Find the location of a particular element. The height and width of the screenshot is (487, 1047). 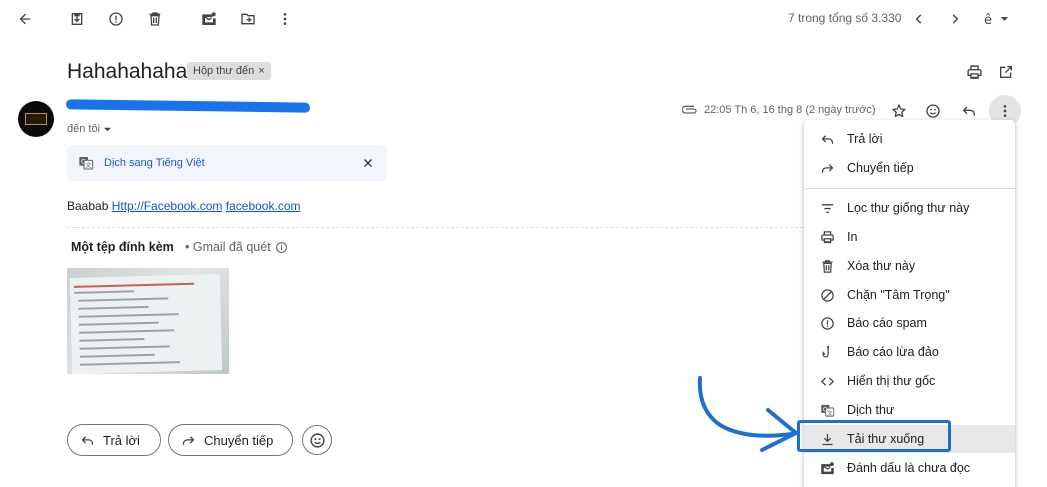

menu-item-label: Báo cáo lừa đảo is located at coordinates (893, 352).